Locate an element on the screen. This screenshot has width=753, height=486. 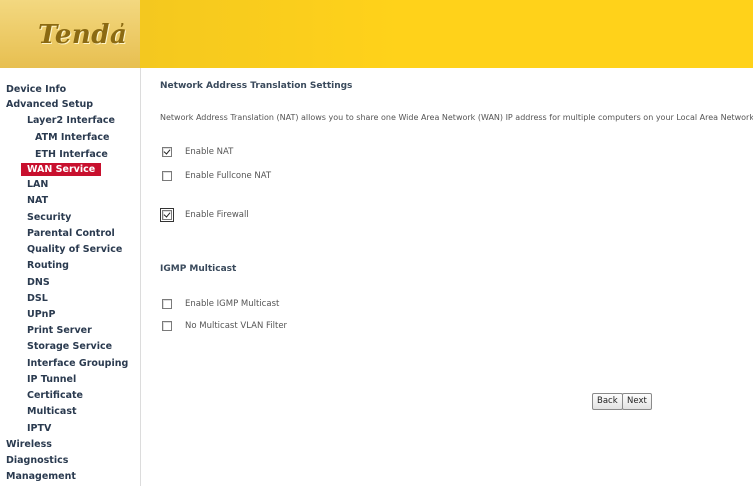
sidebar-item-routing: Routing is located at coordinates (48, 265).